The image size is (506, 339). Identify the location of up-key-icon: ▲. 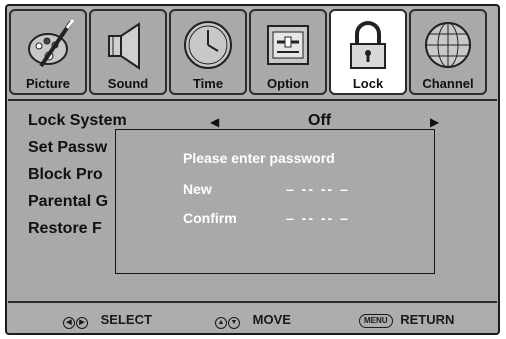
(221, 323).